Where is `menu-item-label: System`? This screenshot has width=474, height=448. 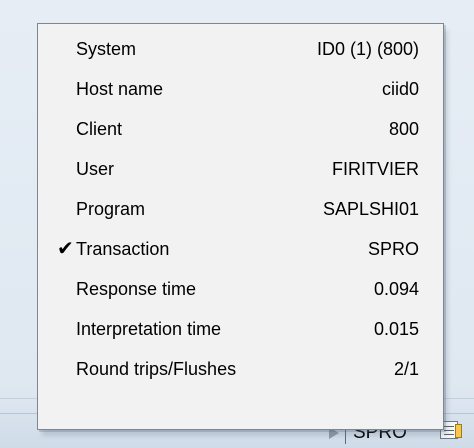
menu-item-label: System is located at coordinates (106, 49).